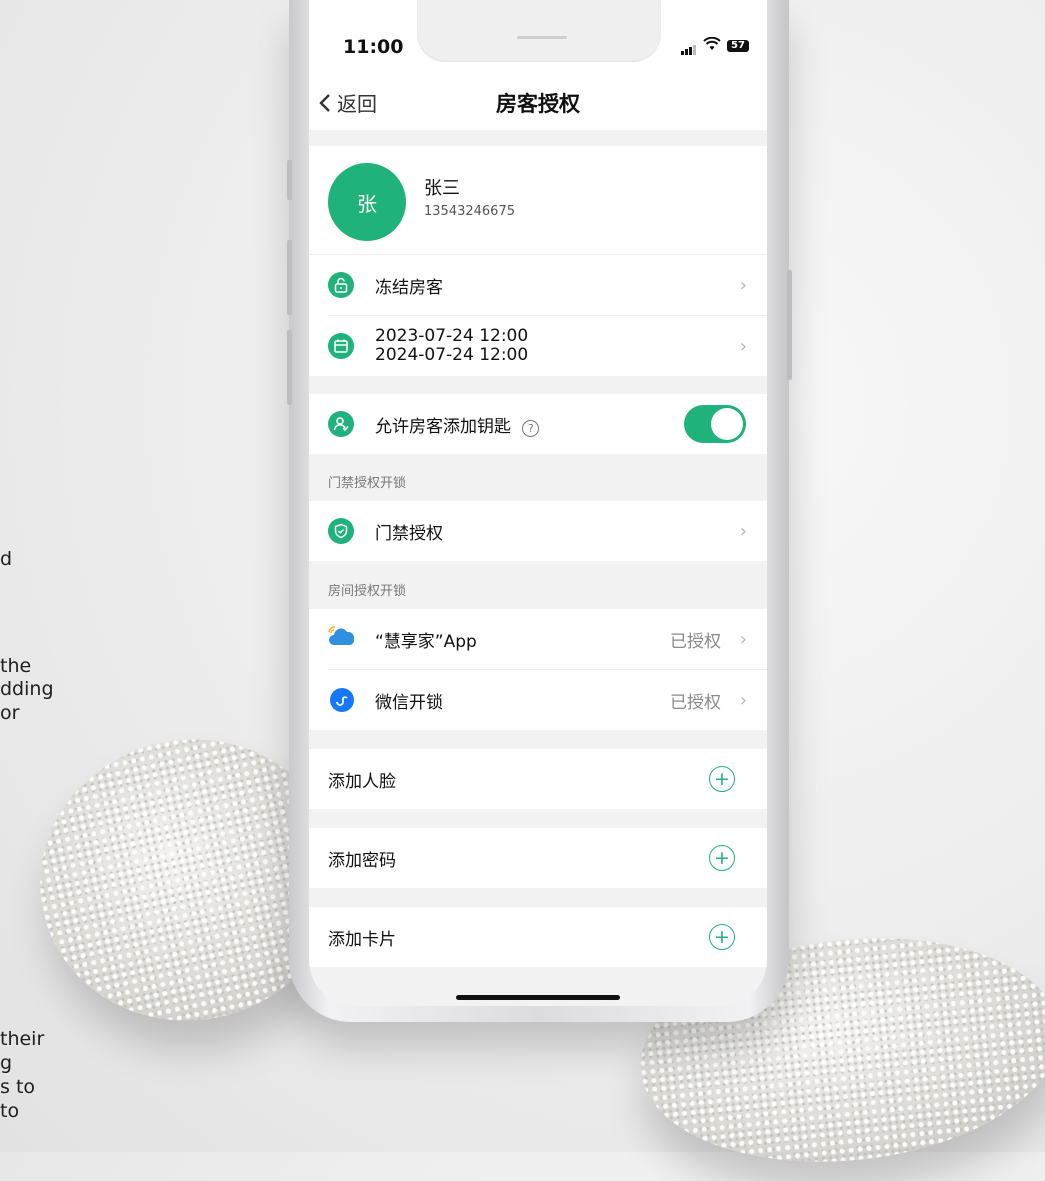 The image size is (1045, 1181). Describe the element at coordinates (452, 336) in the screenshot. I see `start-date: 2023-07-24 12:00` at that location.